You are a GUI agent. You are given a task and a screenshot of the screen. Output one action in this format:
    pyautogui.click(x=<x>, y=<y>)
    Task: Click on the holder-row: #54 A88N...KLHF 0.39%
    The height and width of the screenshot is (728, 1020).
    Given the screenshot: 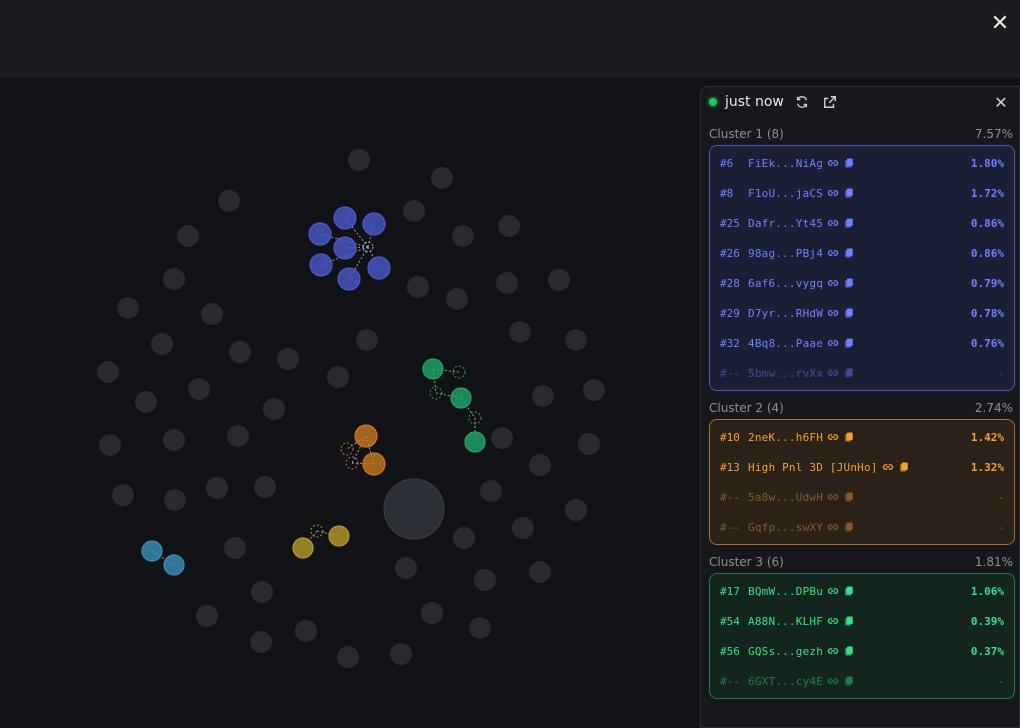 What is the action you would take?
    pyautogui.click(x=862, y=621)
    